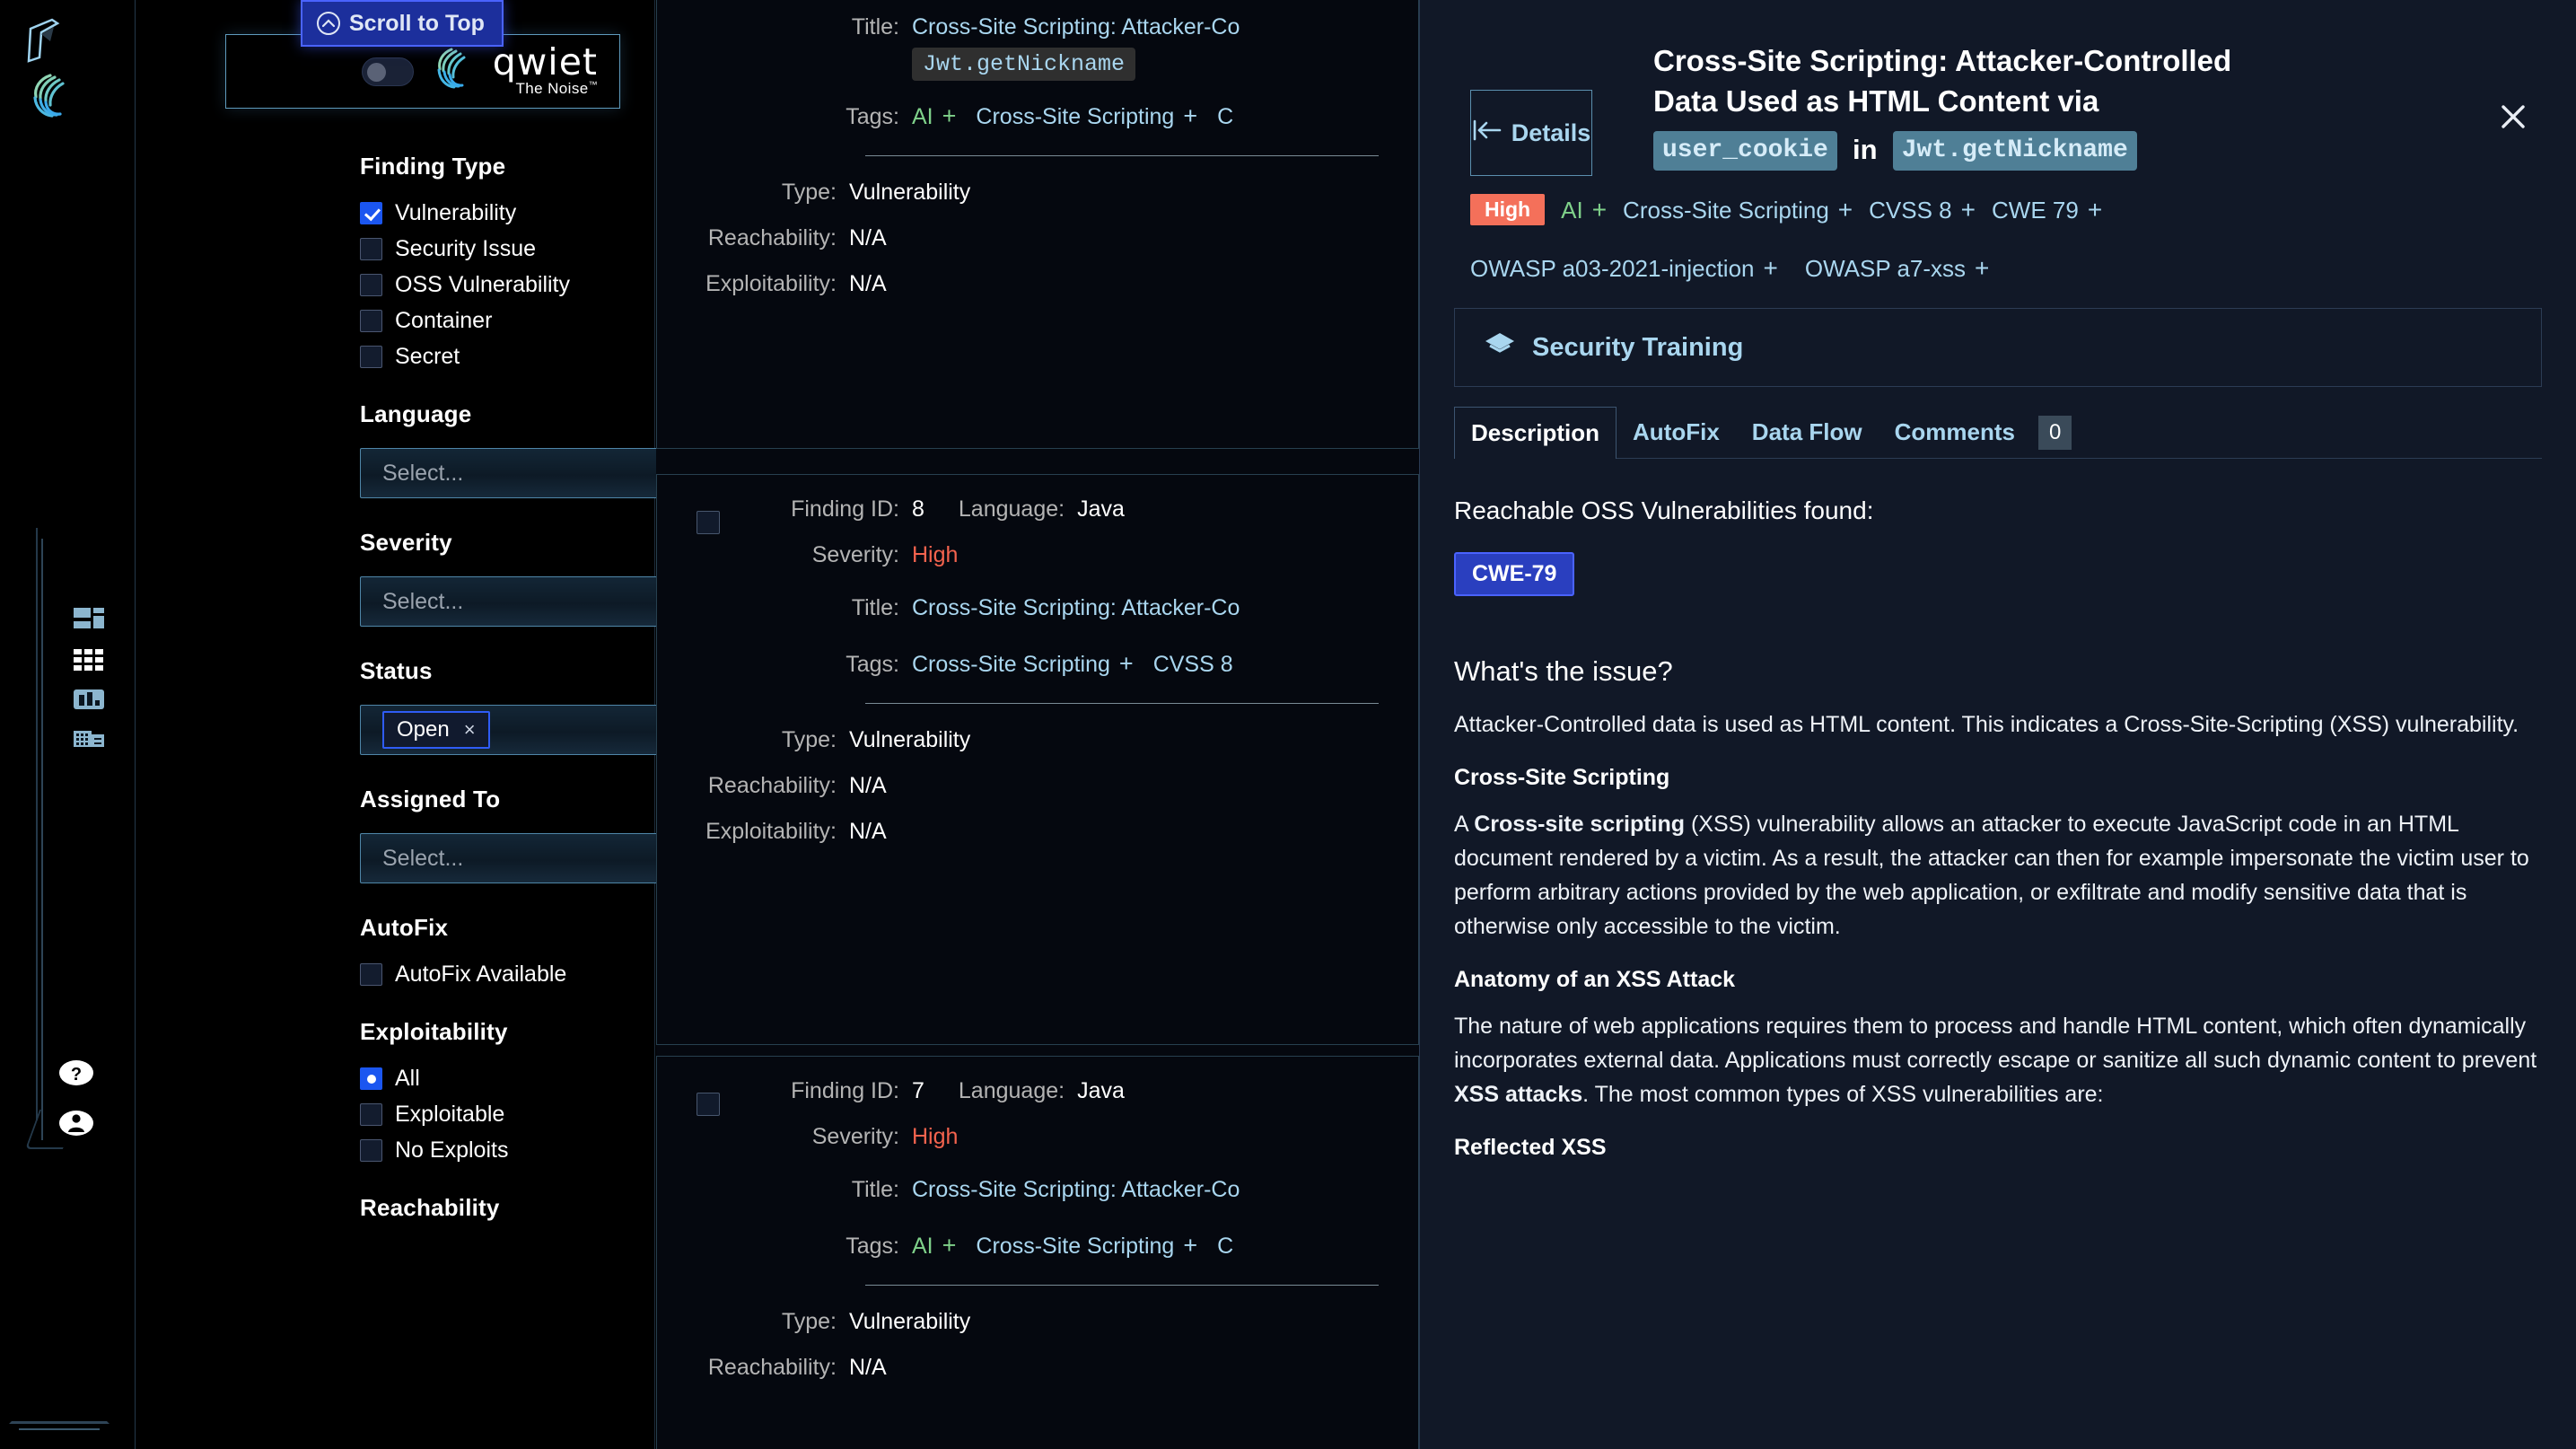 The width and height of the screenshot is (2576, 1449). Describe the element at coordinates (494, 1115) in the screenshot. I see `radio-exploitable: Exploitable` at that location.